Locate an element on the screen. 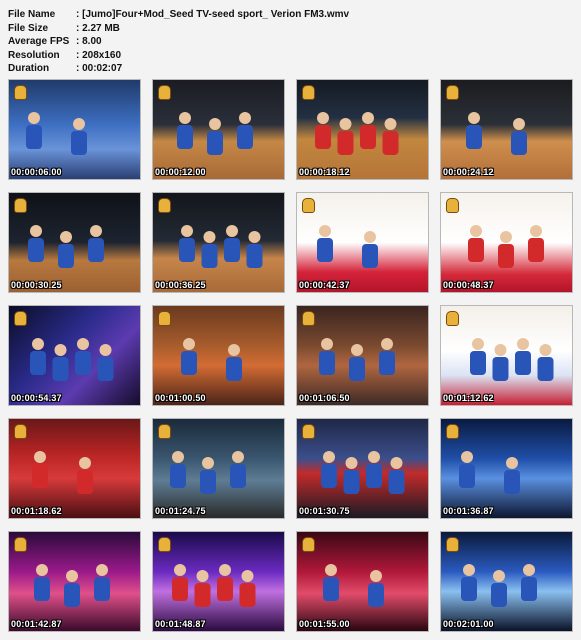  video-thumbnail: 00:01:42.87 is located at coordinates (74, 581).